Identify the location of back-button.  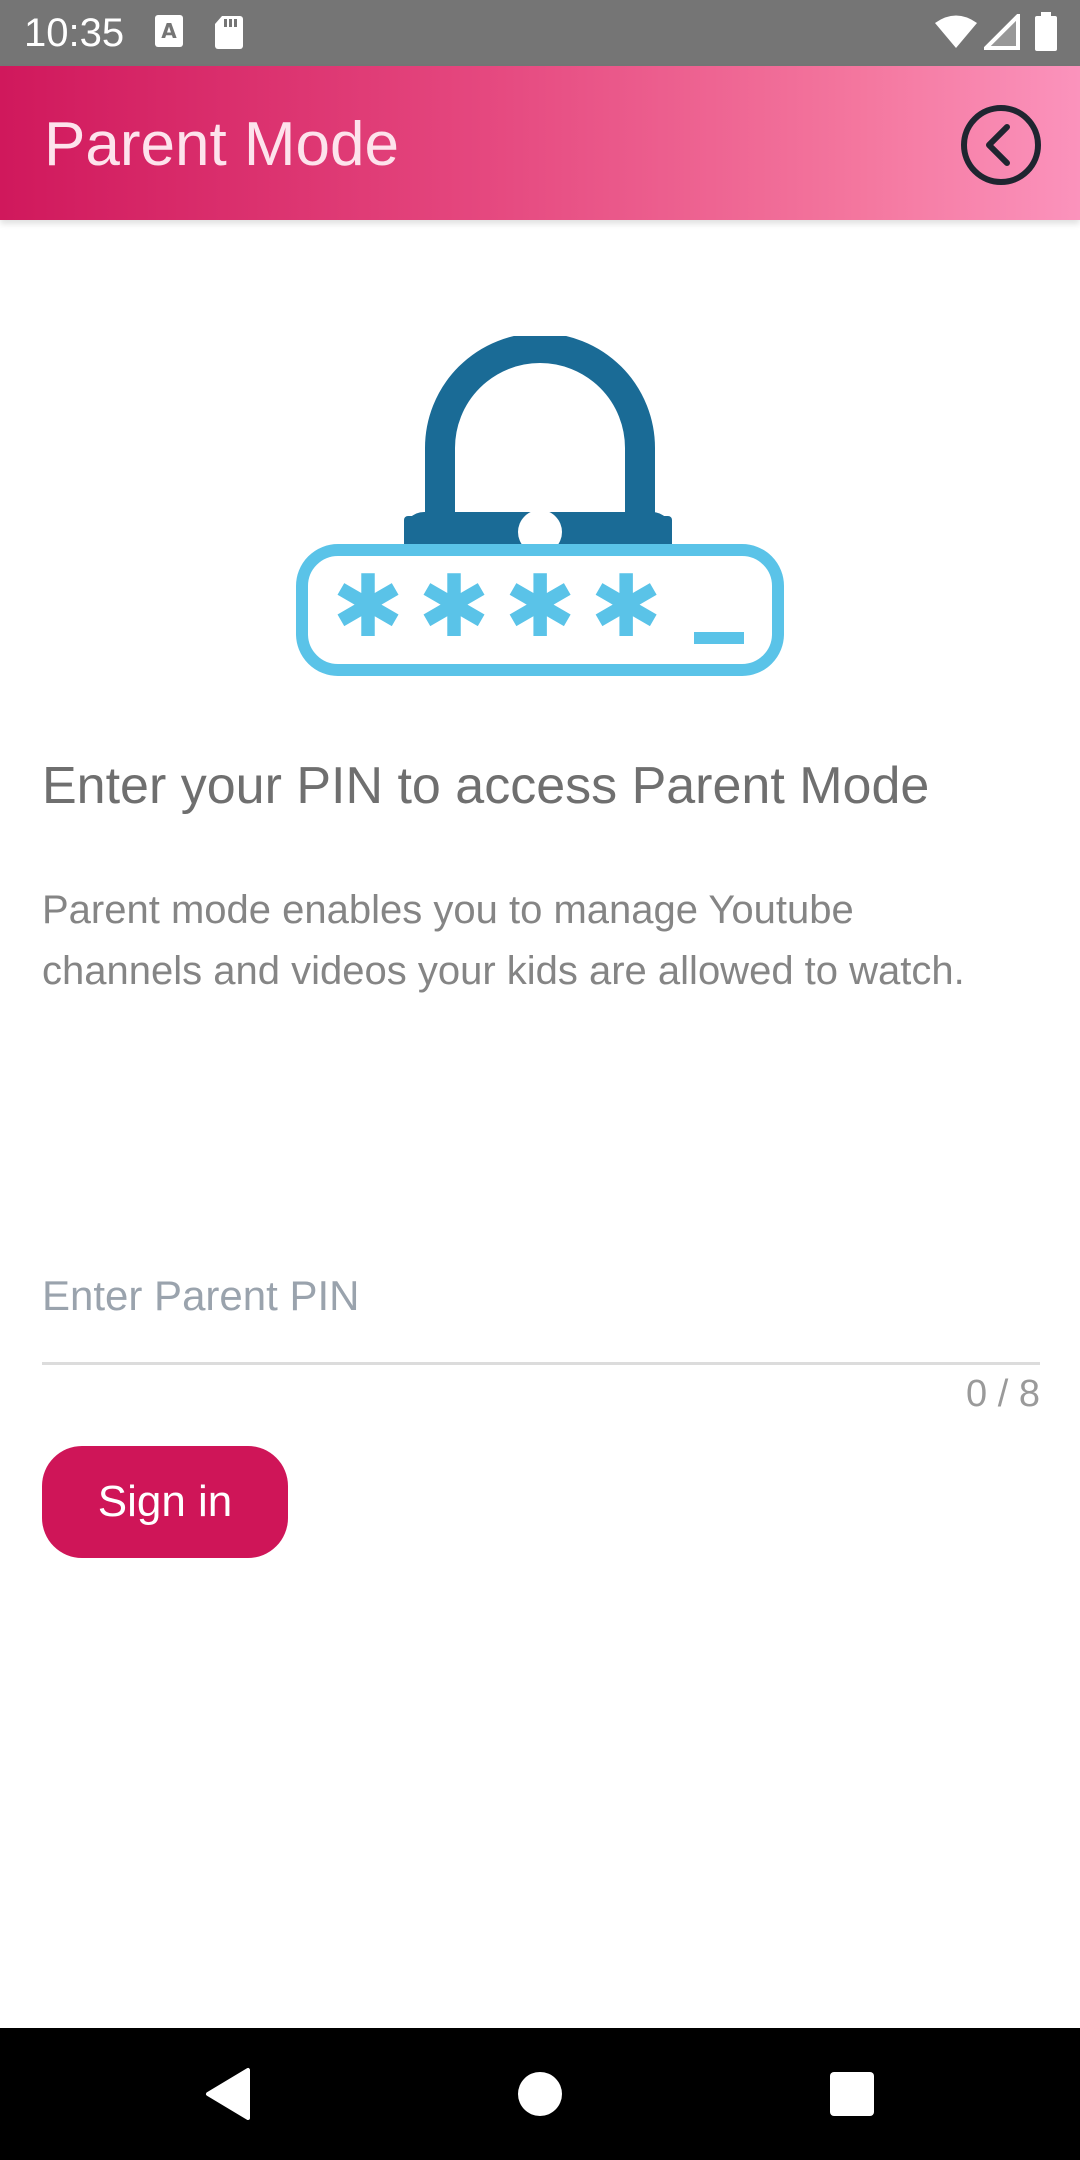
(1001, 145).